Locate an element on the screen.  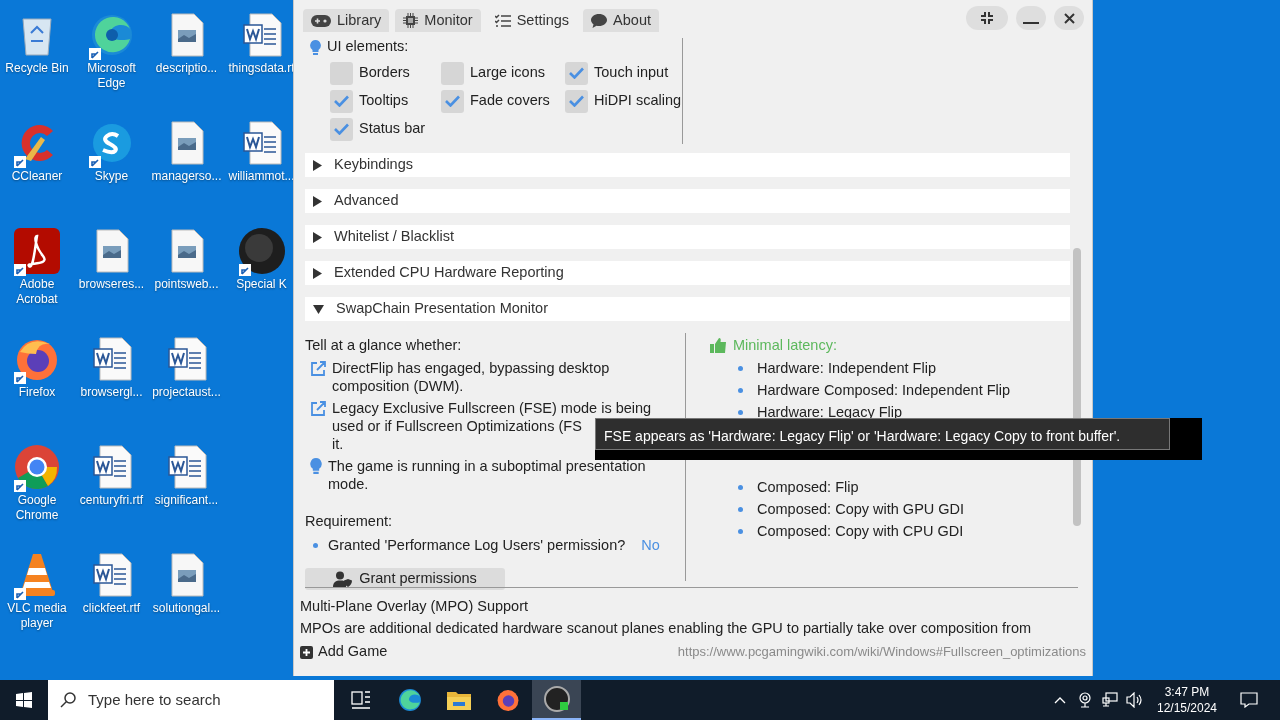
checkbox-label: Tooltips is located at coordinates (384, 101).